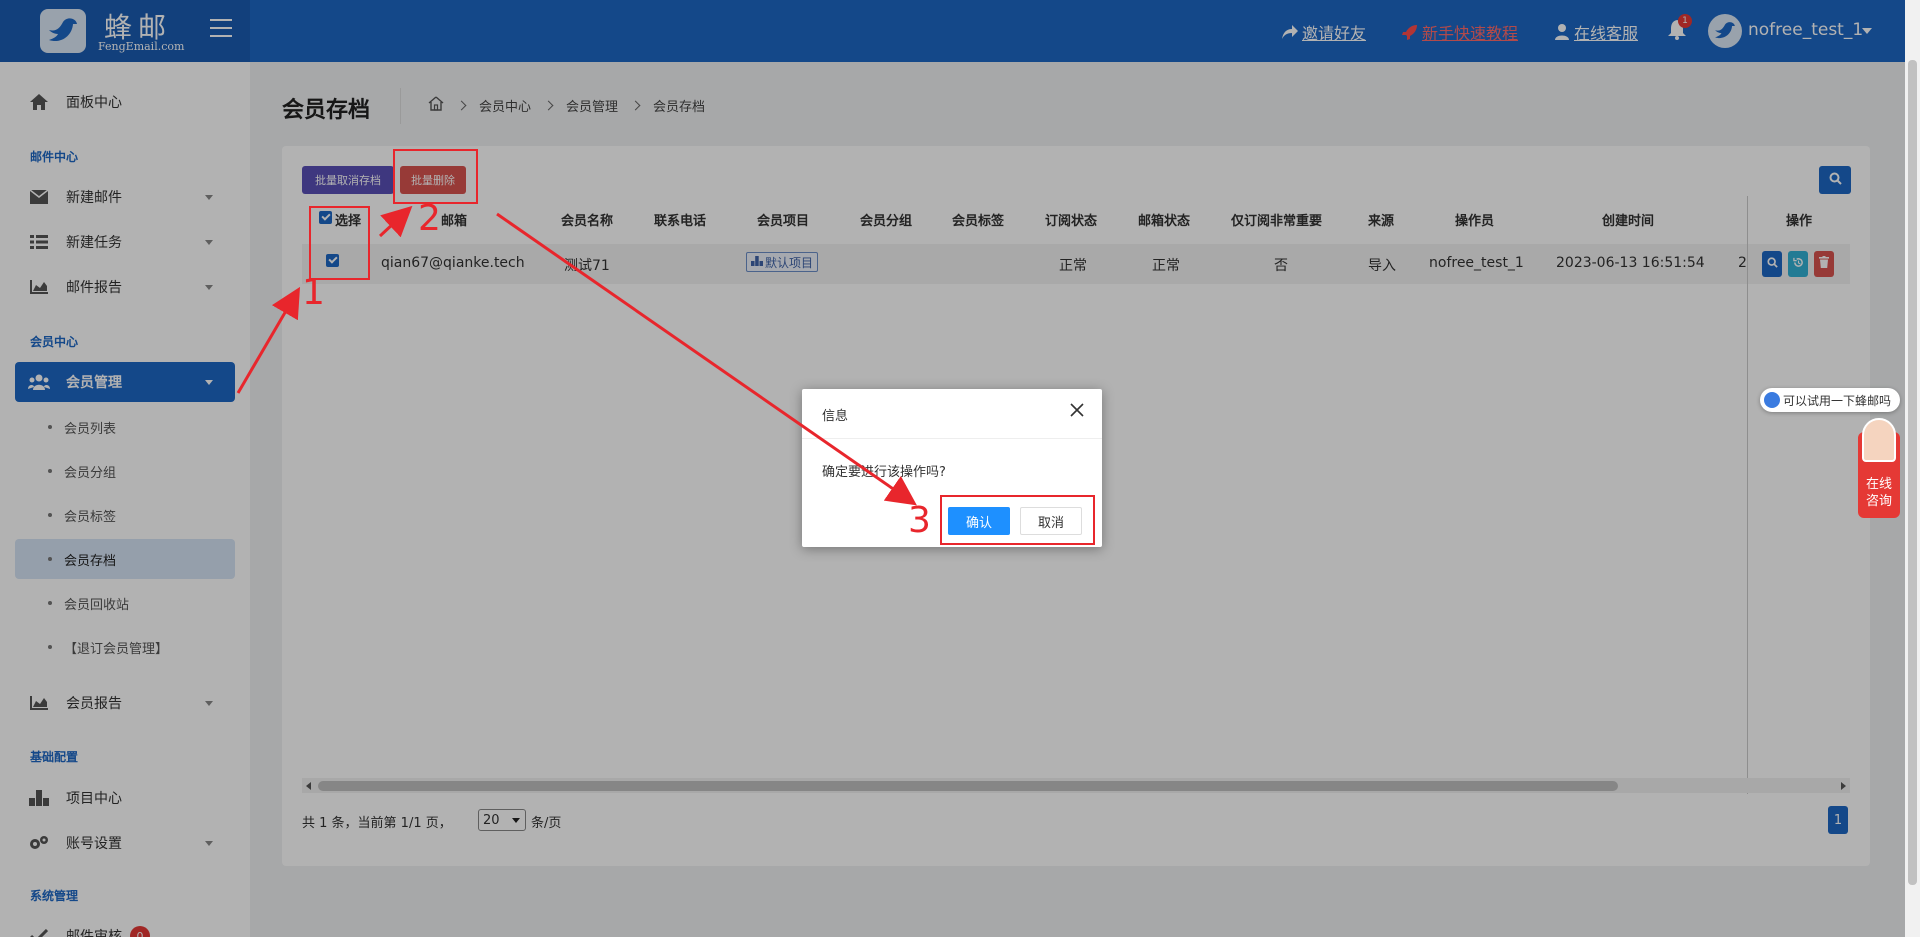  I want to click on dialog-header: 信息, so click(952, 414).